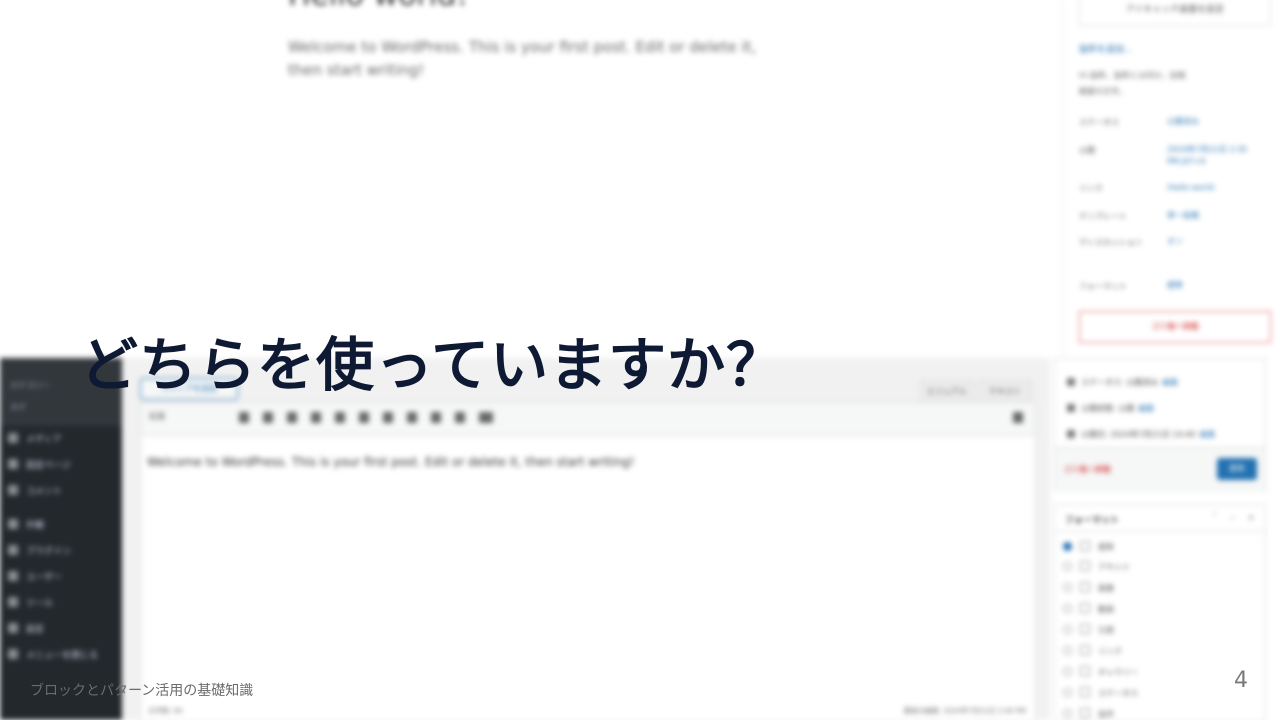 This screenshot has height=720, width=1280. I want to click on audio-icon, so click(1085, 713).